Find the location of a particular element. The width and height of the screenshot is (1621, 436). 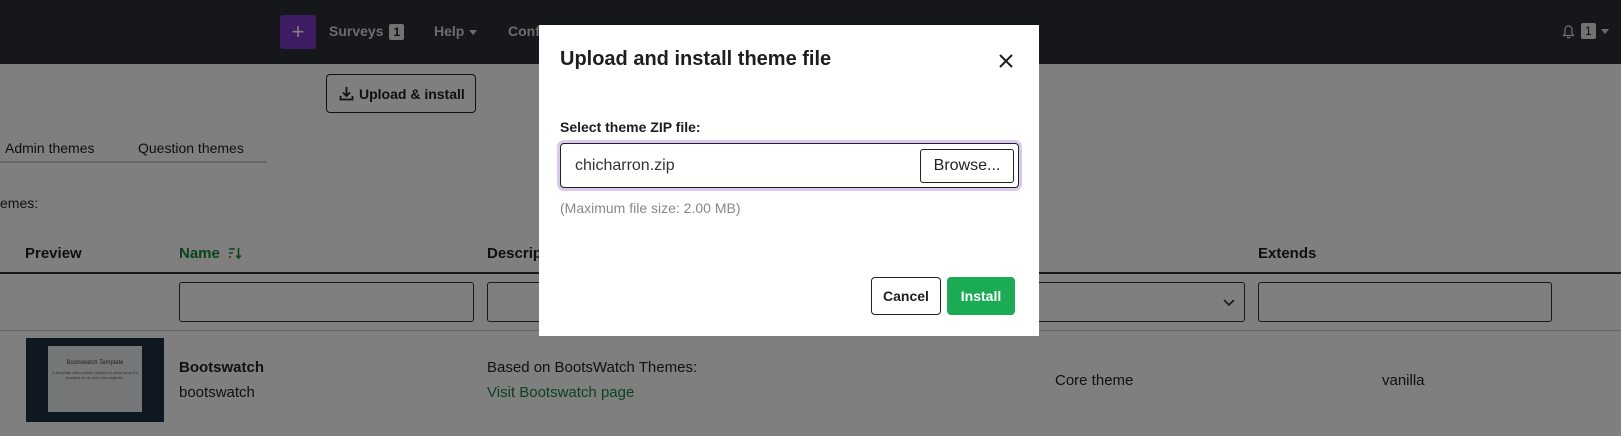

close-button is located at coordinates (1006, 61).